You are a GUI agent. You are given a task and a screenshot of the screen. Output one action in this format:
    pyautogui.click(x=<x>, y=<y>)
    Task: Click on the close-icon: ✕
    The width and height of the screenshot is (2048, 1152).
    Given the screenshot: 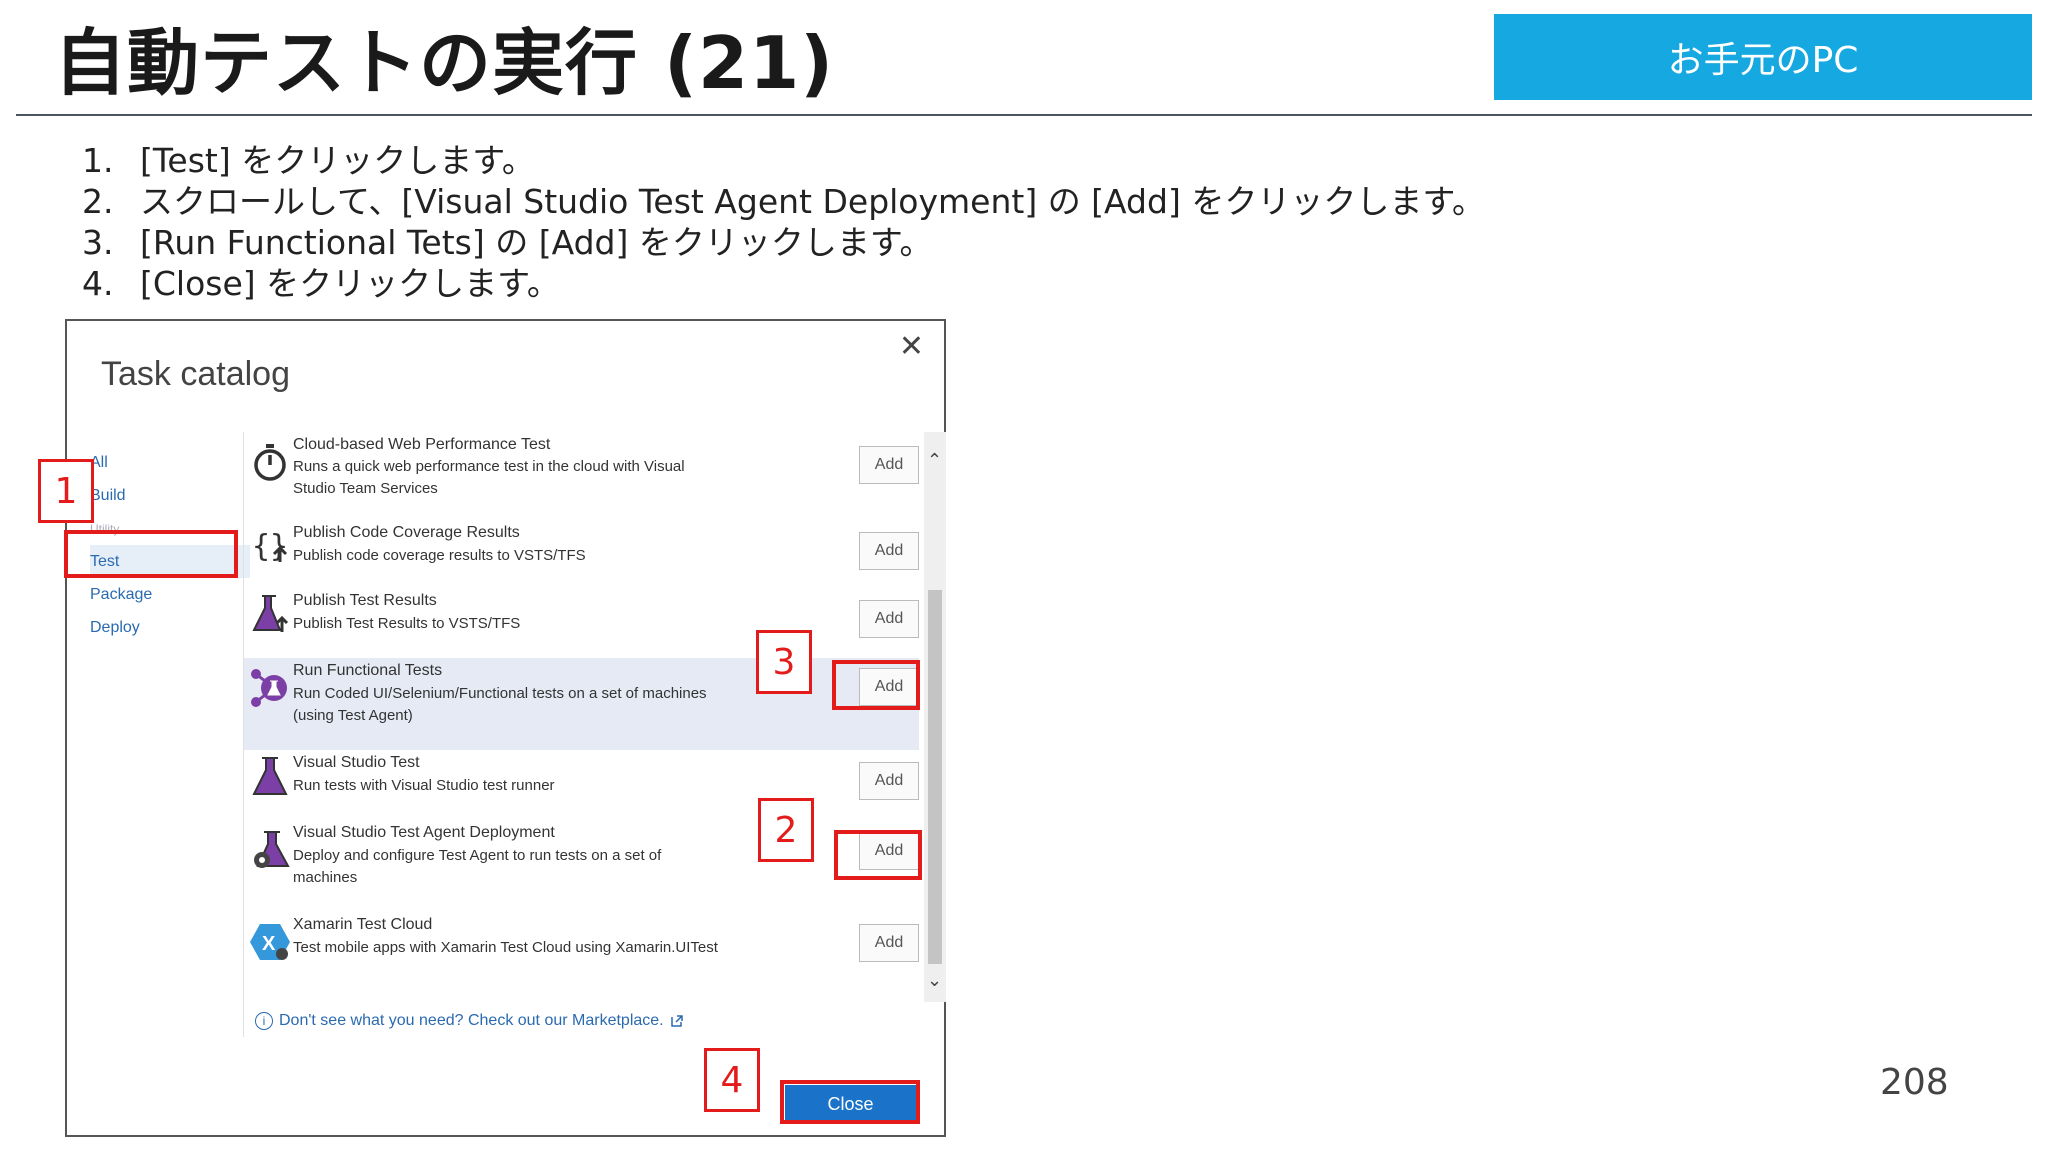 What is the action you would take?
    pyautogui.click(x=911, y=346)
    